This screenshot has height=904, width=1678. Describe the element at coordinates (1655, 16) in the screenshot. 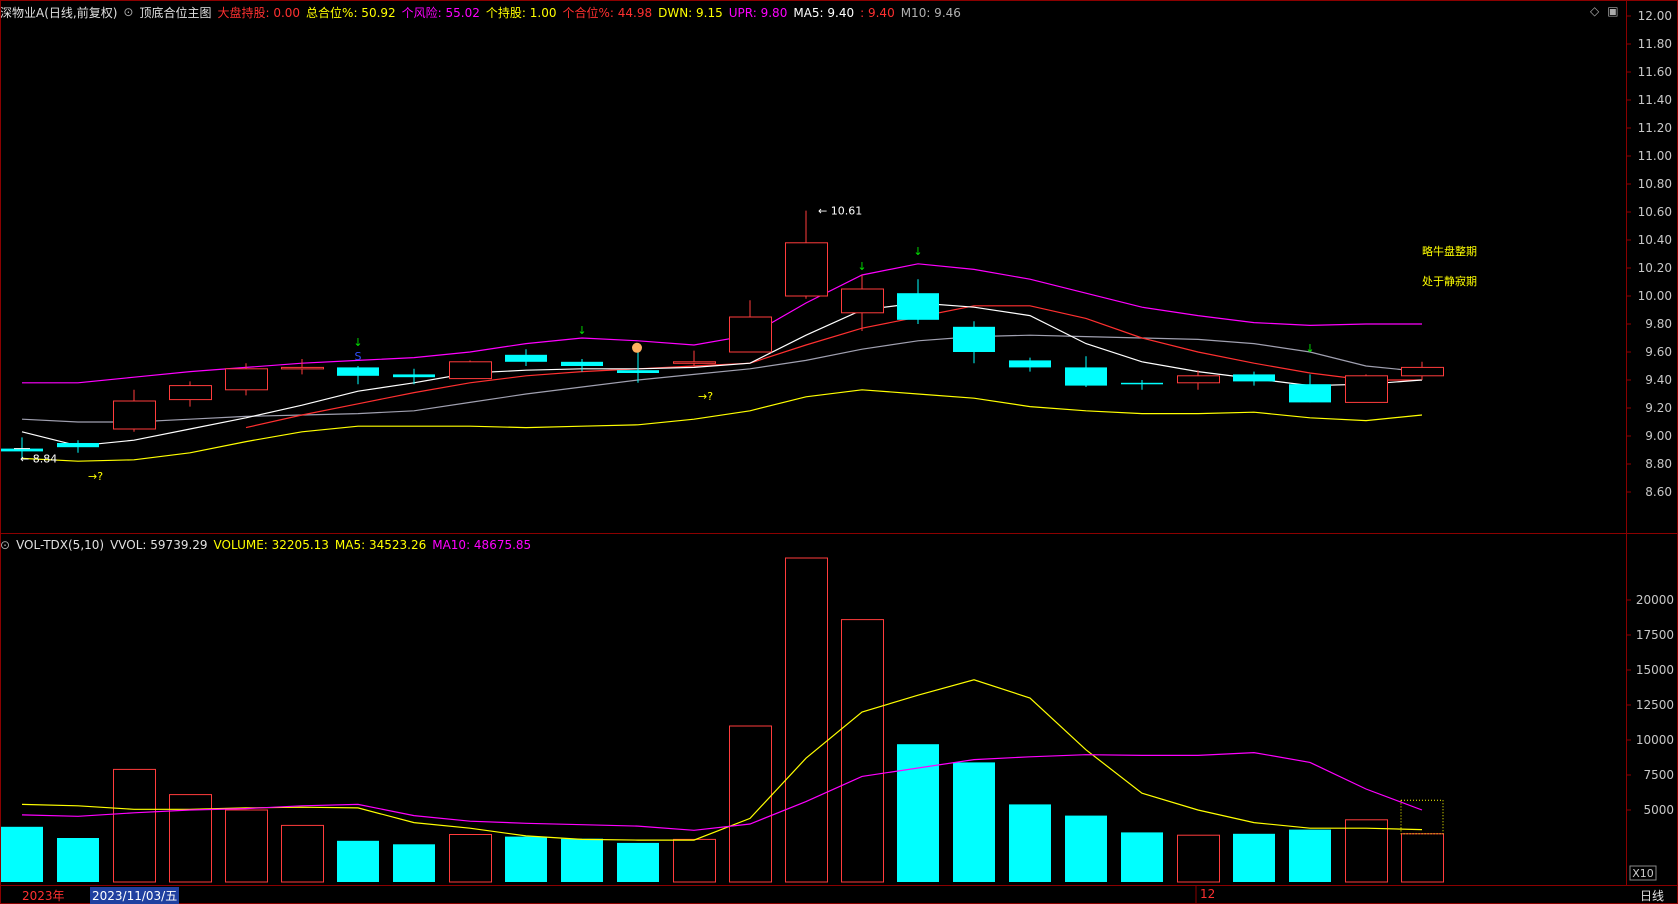

I see `price-tick-label: 12.00` at that location.